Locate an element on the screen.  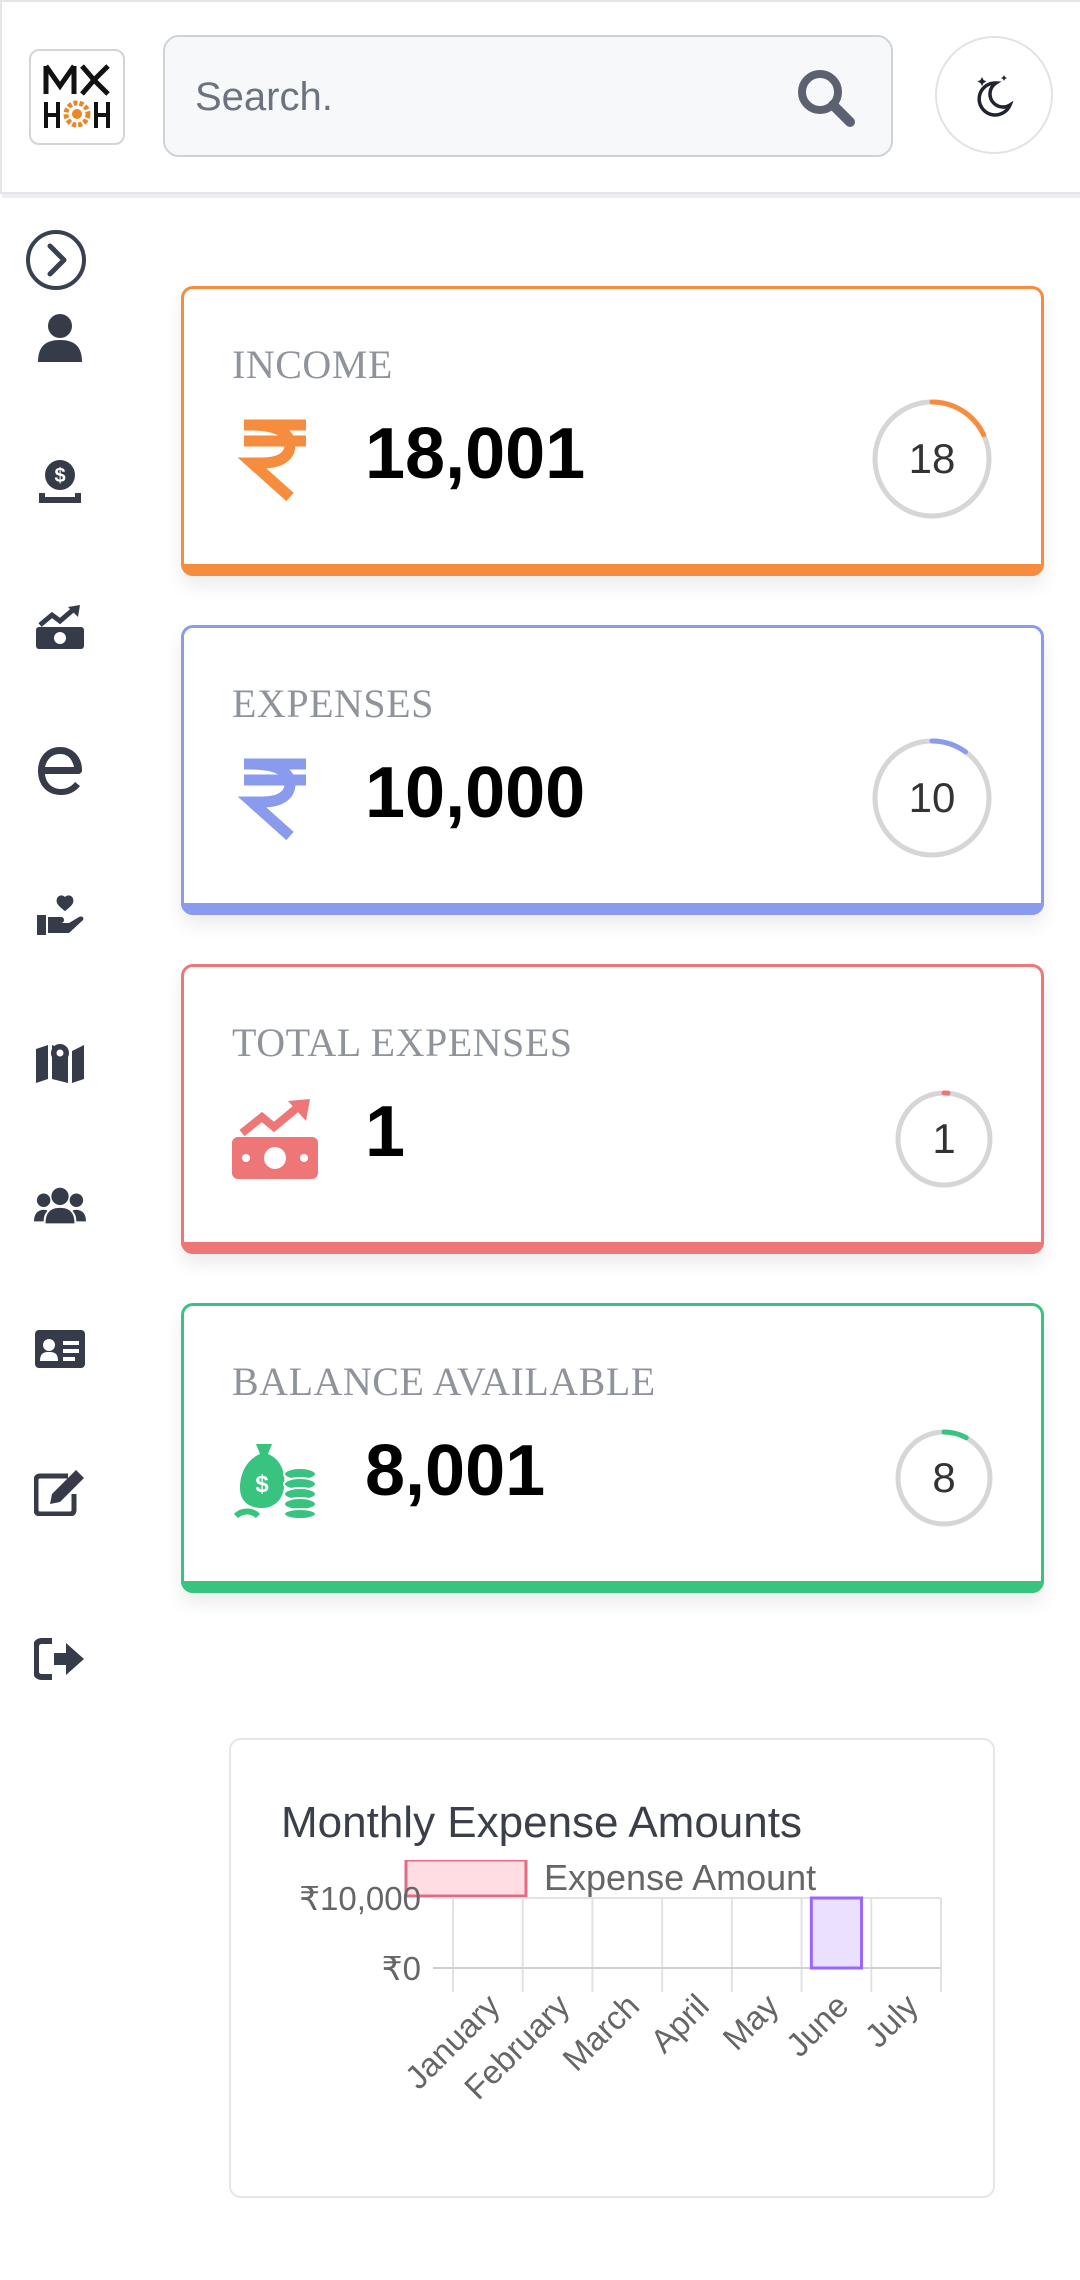
user-icon is located at coordinates (60, 338).